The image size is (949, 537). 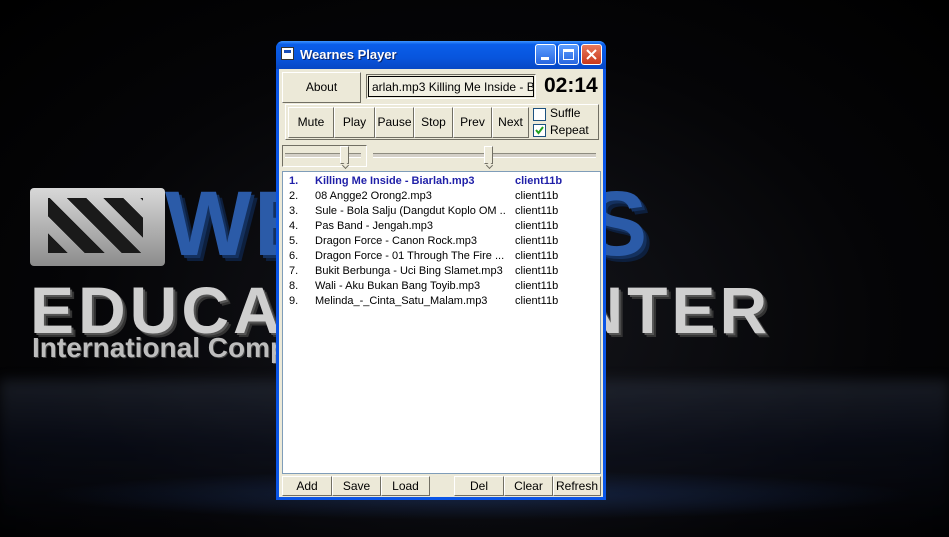 I want to click on play-button-label: Play, so click(x=354, y=122).